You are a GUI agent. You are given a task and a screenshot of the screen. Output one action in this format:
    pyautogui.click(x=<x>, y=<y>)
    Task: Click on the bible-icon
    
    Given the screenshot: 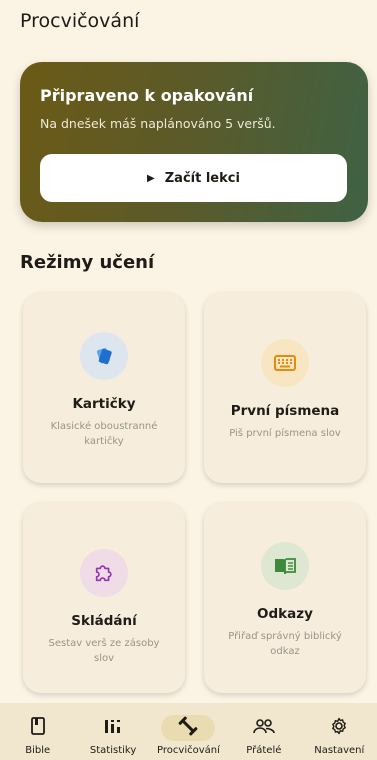 What is the action you would take?
    pyautogui.click(x=37, y=728)
    